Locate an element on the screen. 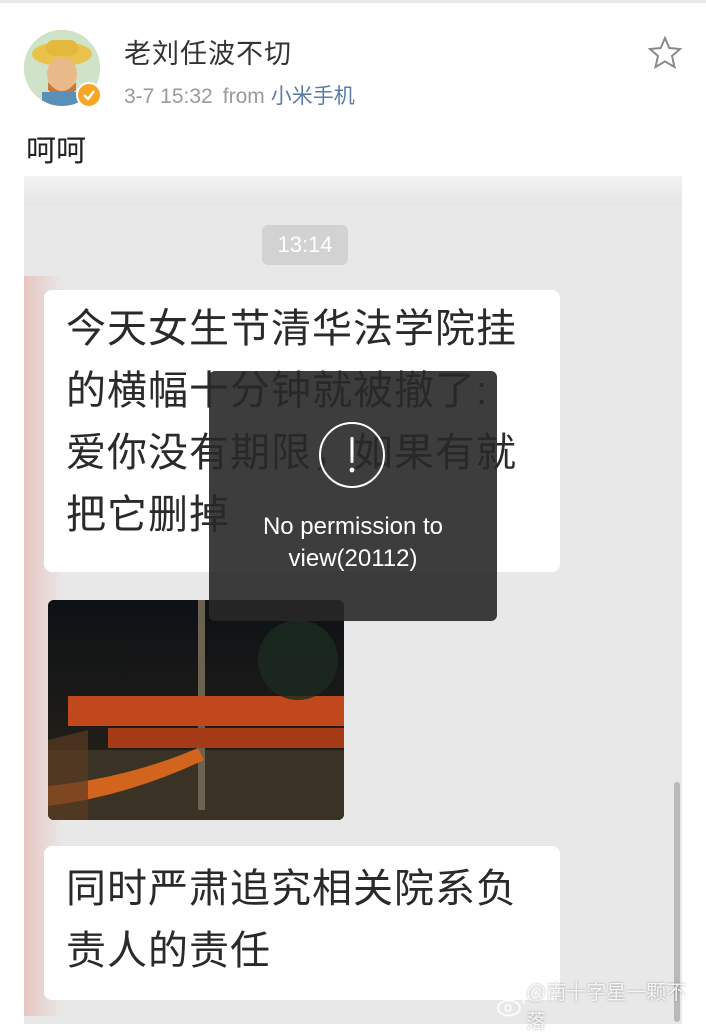  image-torn-edge is located at coordinates (353, 191).